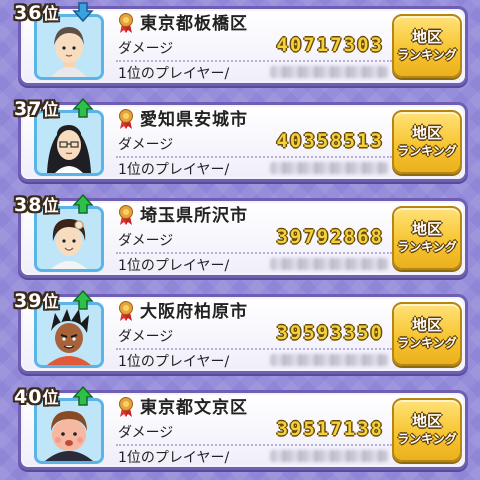 The image size is (480, 480). Describe the element at coordinates (330, 237) in the screenshot. I see `damage-value: 39792868` at that location.